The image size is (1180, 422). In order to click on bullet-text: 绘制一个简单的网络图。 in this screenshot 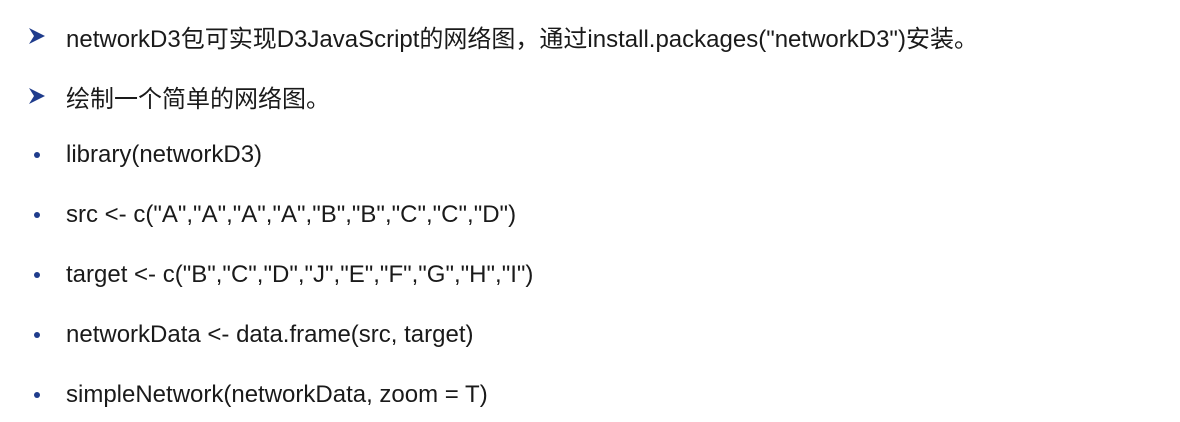, I will do `click(198, 99)`.